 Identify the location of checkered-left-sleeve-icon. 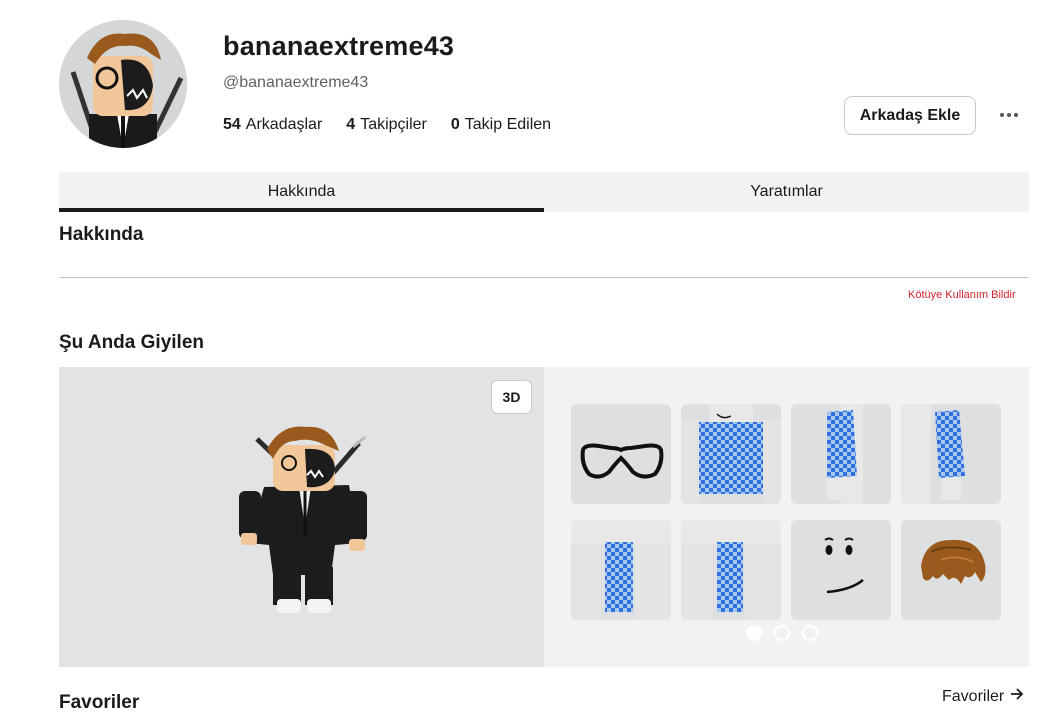
(951, 454).